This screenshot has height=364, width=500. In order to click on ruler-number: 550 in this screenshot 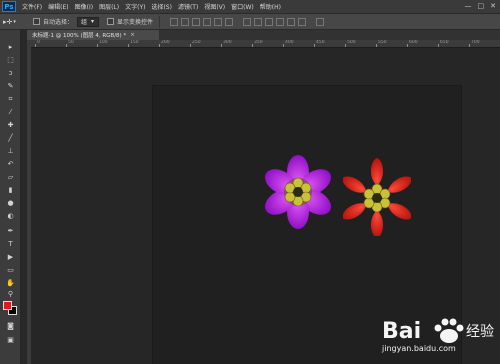, I will do `click(382, 42)`.